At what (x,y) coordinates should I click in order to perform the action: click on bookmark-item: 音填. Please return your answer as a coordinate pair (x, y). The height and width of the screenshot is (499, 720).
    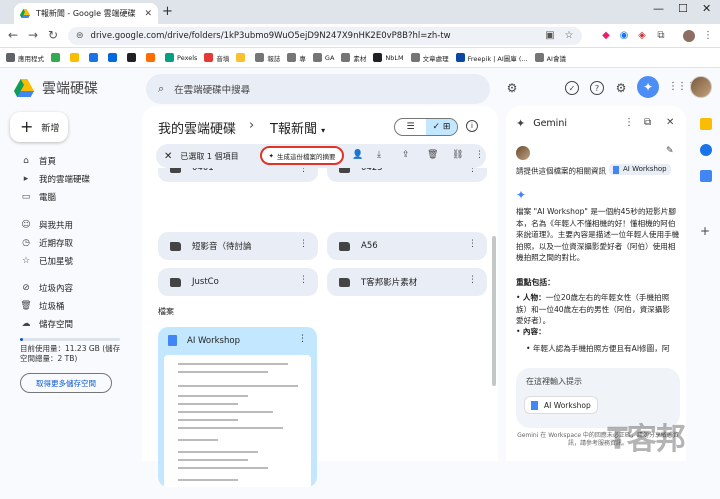
    Looking at the image, I should click on (216, 58).